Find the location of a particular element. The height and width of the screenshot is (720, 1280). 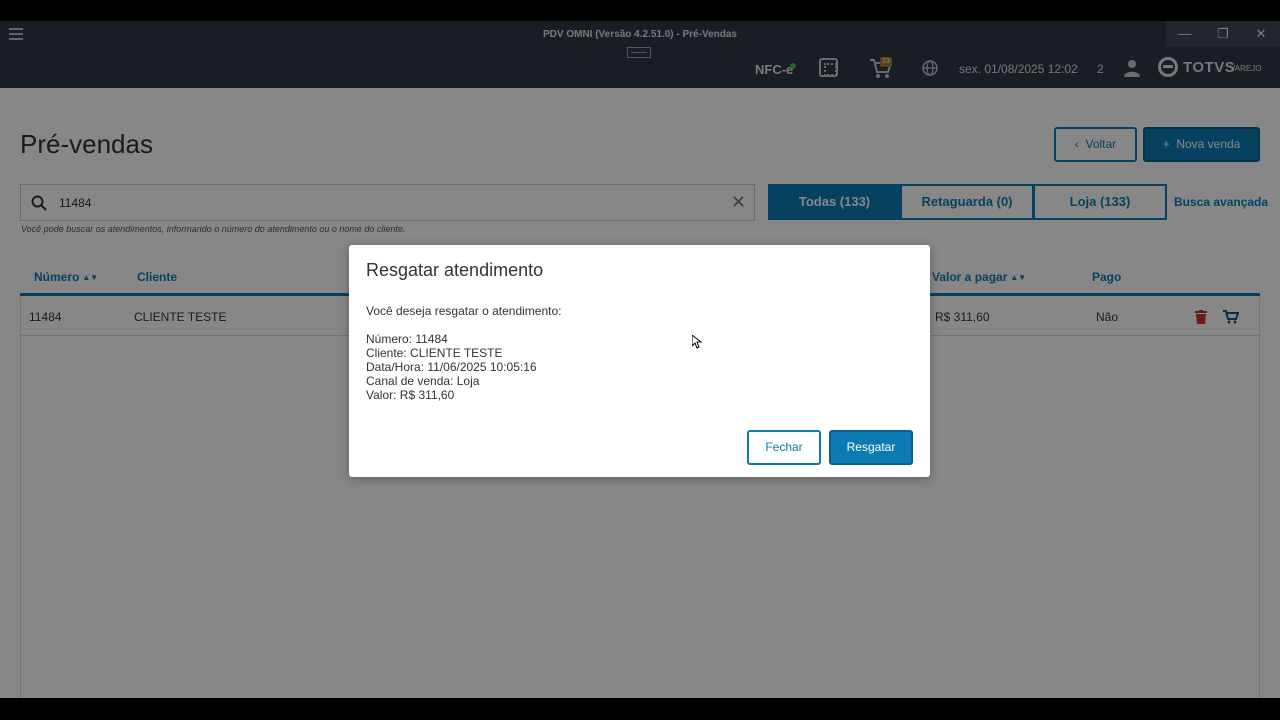

detail-canal: Canal de venda: Loja is located at coordinates (423, 381).